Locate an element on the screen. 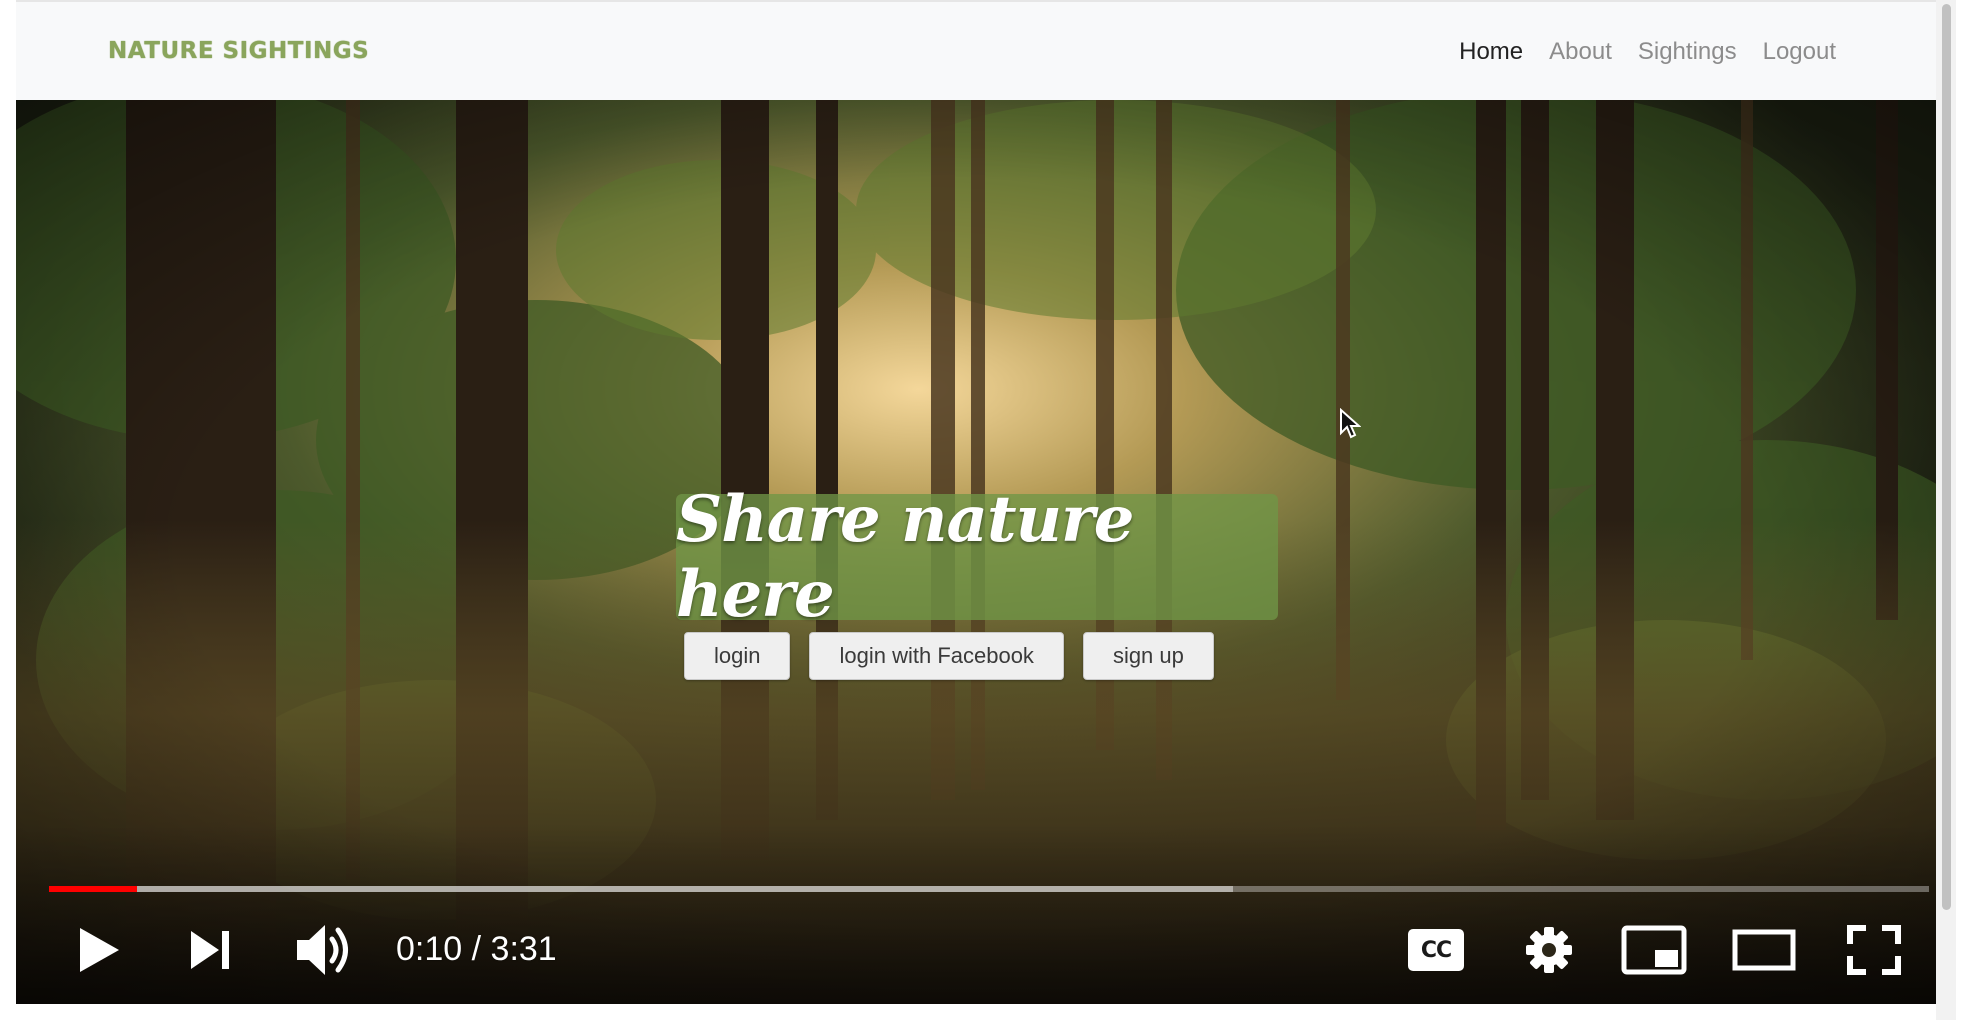 Image resolution: width=1971 pixels, height=1020 pixels. mouse-pointer-icon is located at coordinates (1350, 426).